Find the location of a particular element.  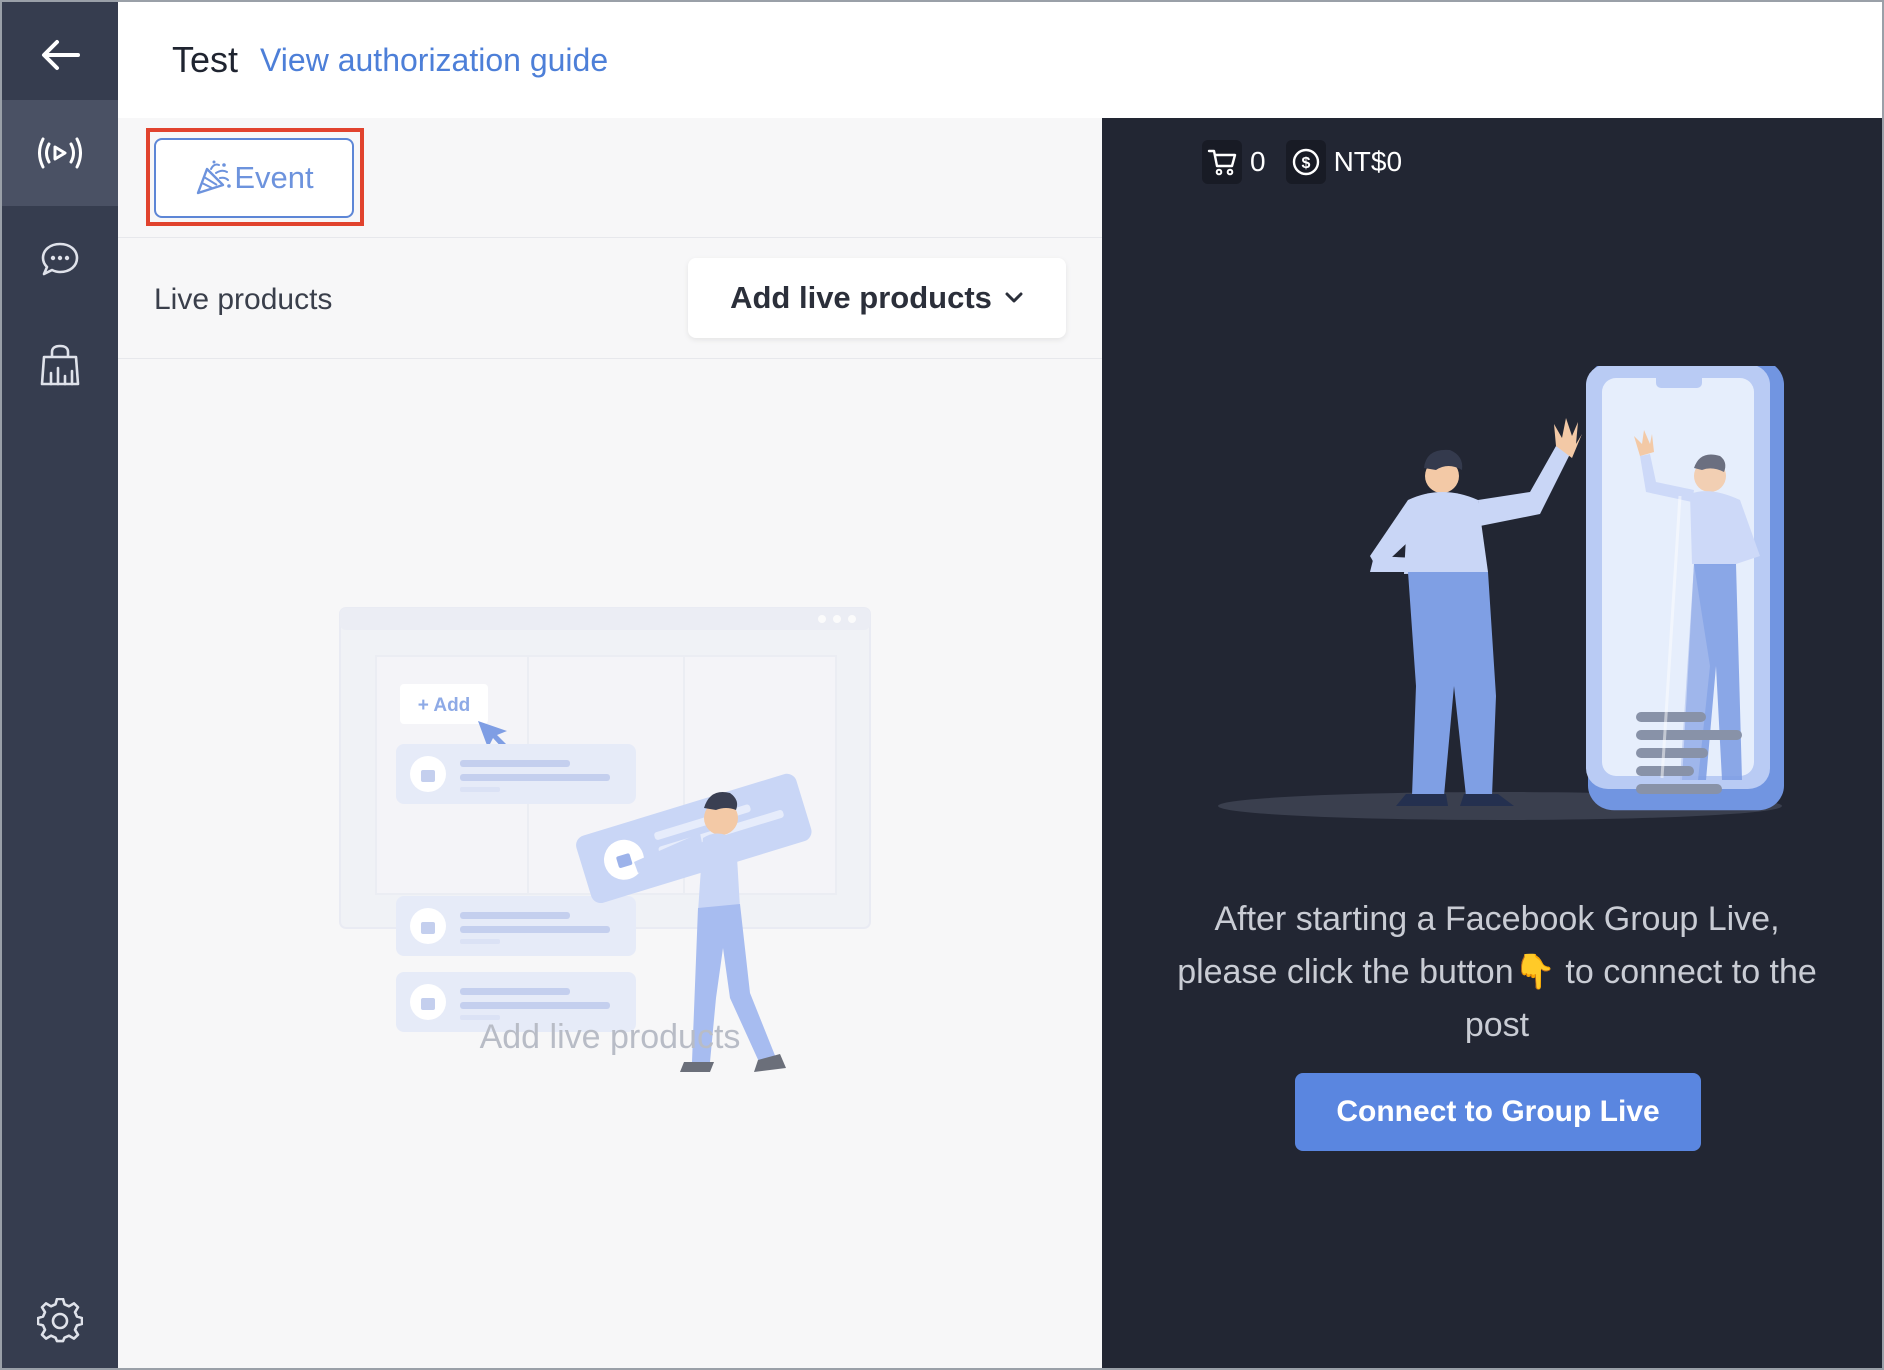

add-live-products-dropdown: Add live products is located at coordinates (877, 298).